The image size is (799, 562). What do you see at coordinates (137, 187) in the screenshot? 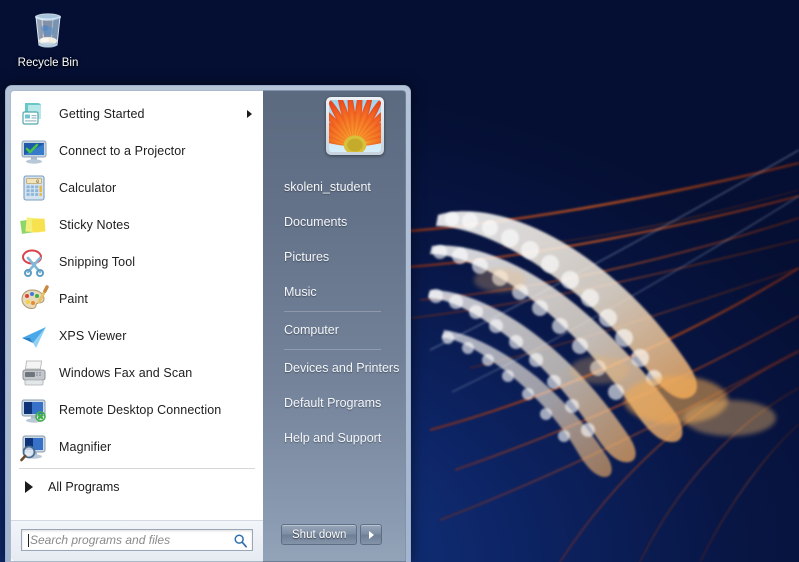
I see `program-item-calculator: 0 Calculator` at bounding box center [137, 187].